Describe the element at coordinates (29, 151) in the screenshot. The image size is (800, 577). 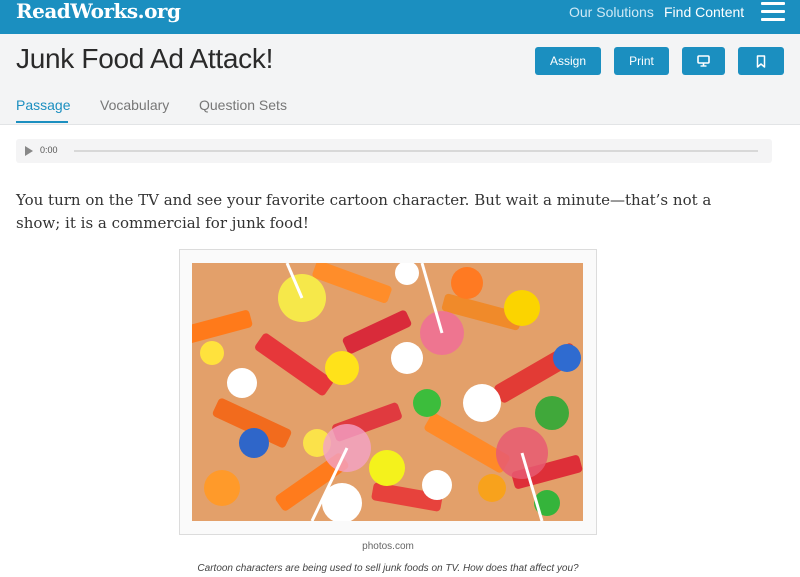
I see `play-icon` at that location.